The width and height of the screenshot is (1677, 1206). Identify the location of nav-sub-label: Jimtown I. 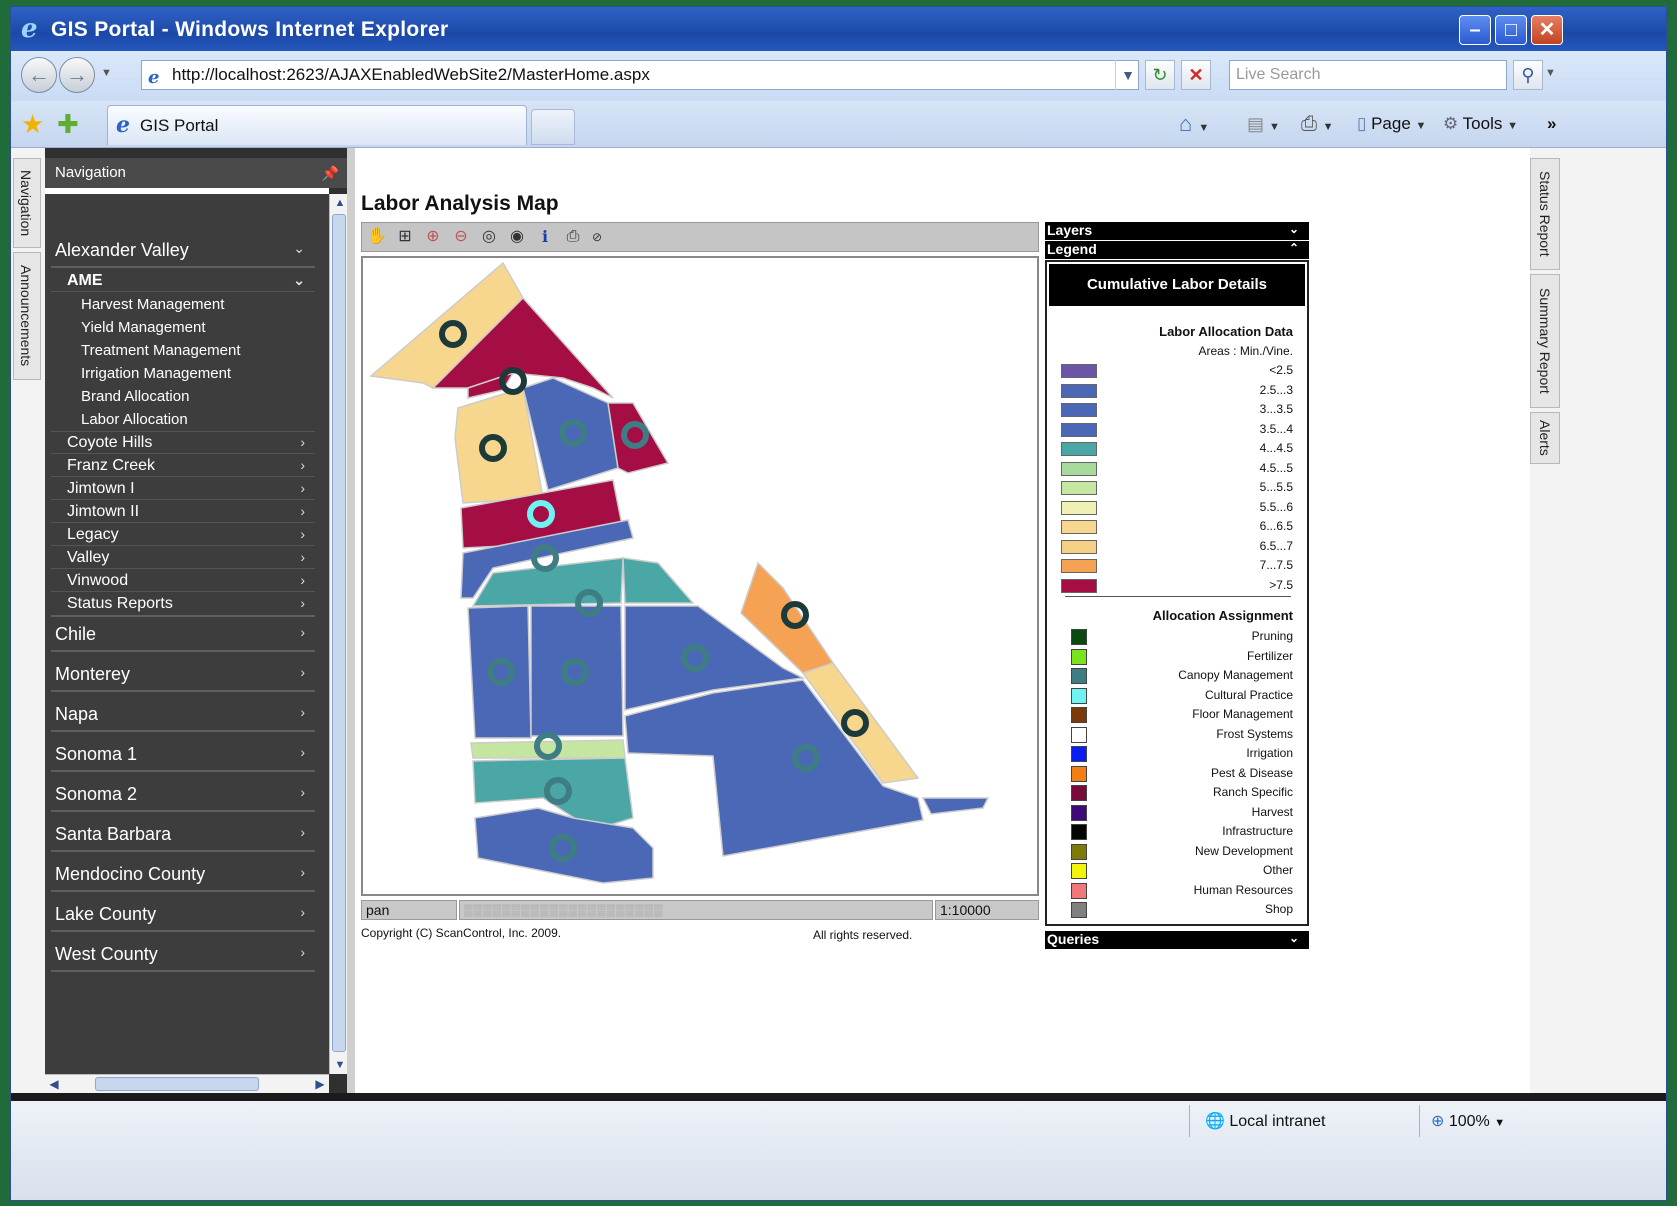
(101, 488).